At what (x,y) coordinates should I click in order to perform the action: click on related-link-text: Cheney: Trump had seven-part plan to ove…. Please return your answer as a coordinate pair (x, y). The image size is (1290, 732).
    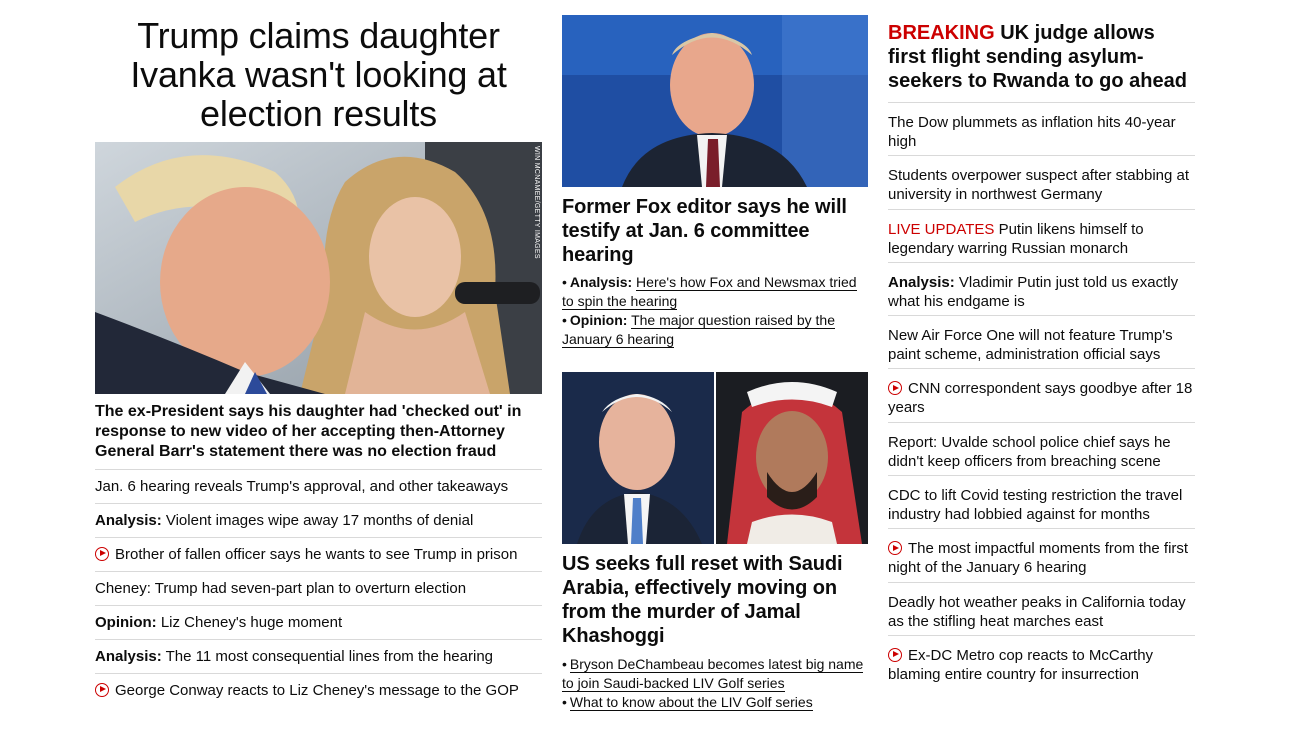
    Looking at the image, I should click on (281, 588).